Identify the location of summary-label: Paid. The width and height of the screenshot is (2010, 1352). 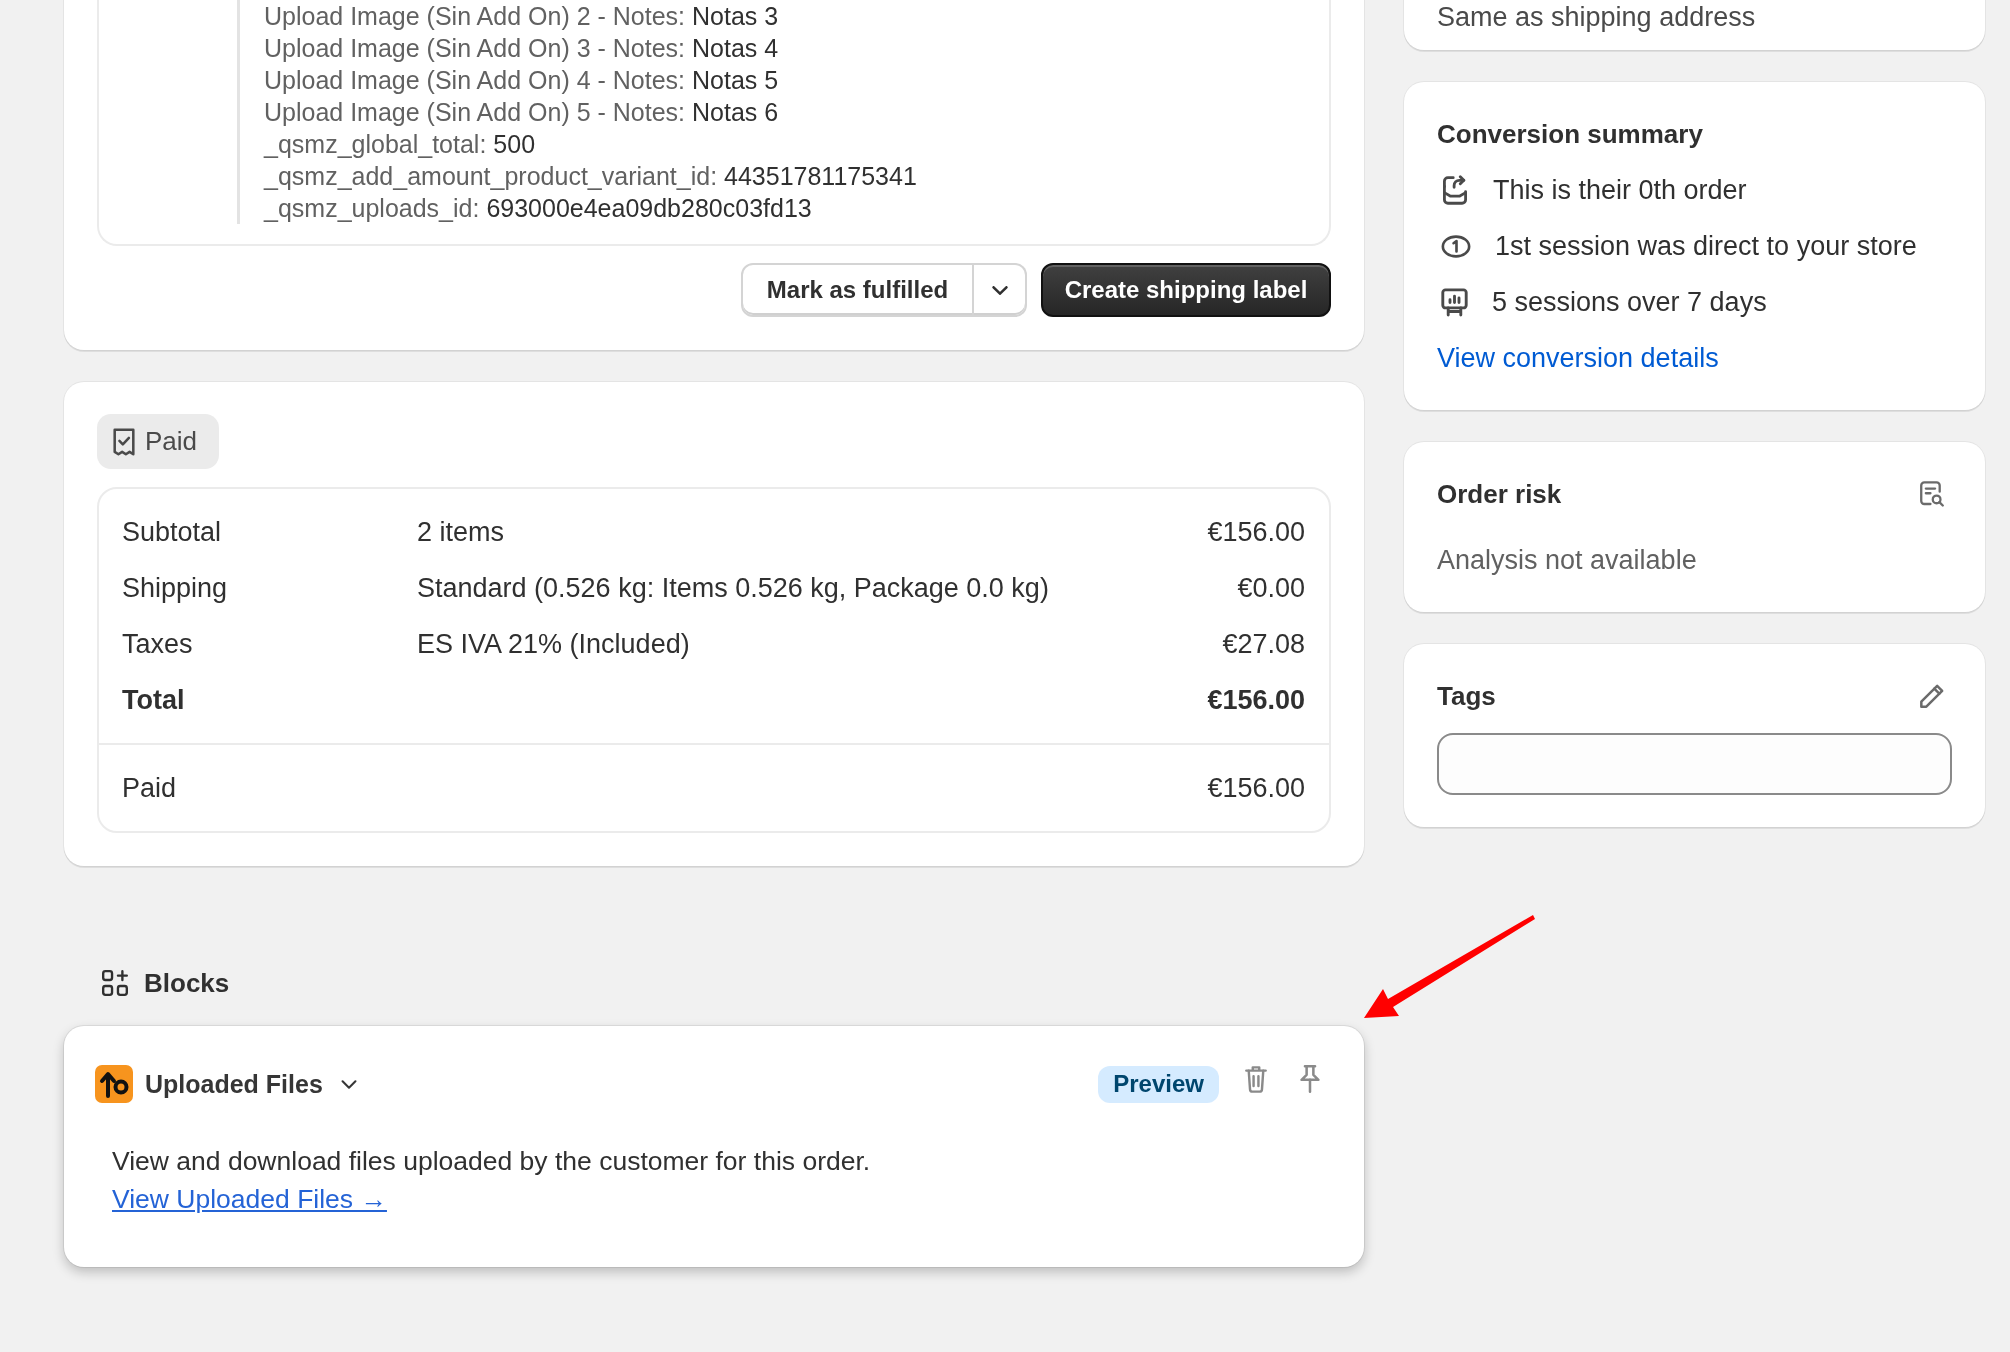
(150, 788).